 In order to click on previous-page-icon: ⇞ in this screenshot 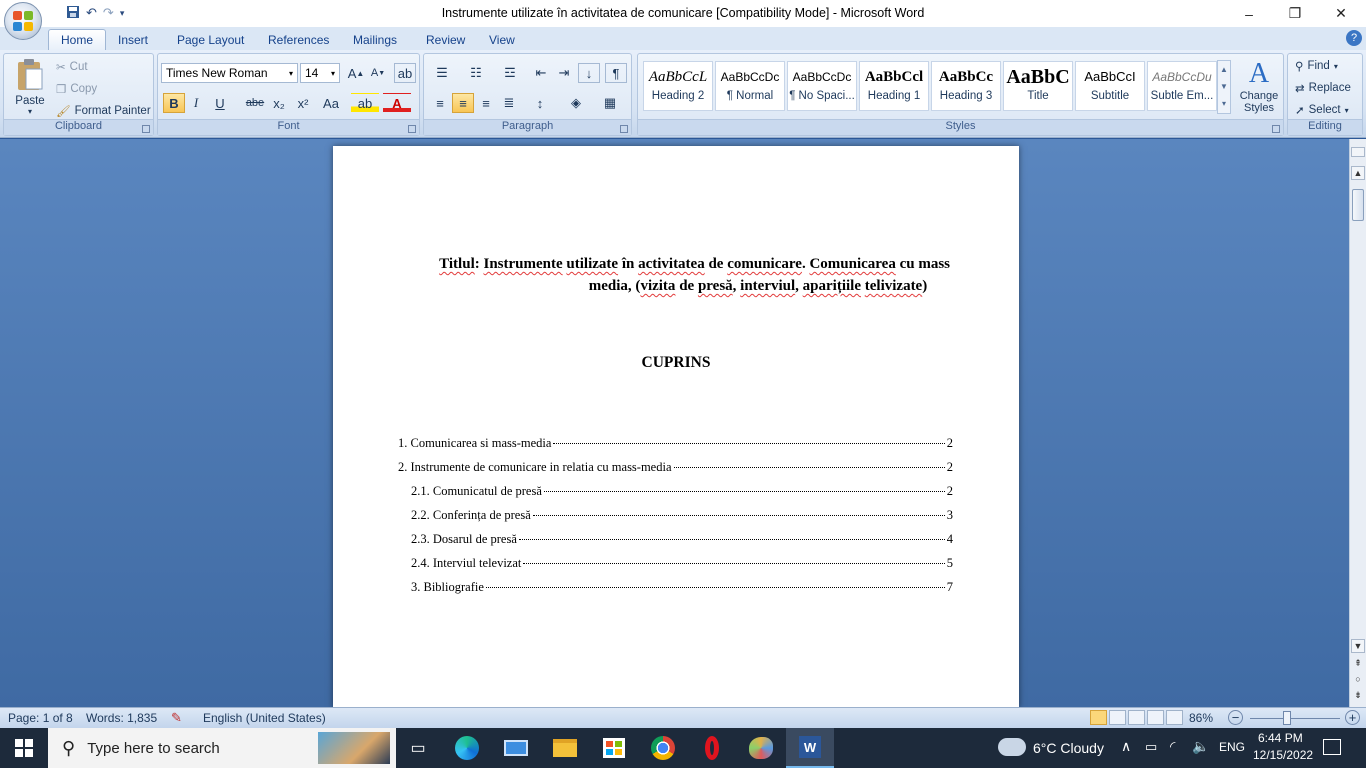, I will do `click(1358, 663)`.